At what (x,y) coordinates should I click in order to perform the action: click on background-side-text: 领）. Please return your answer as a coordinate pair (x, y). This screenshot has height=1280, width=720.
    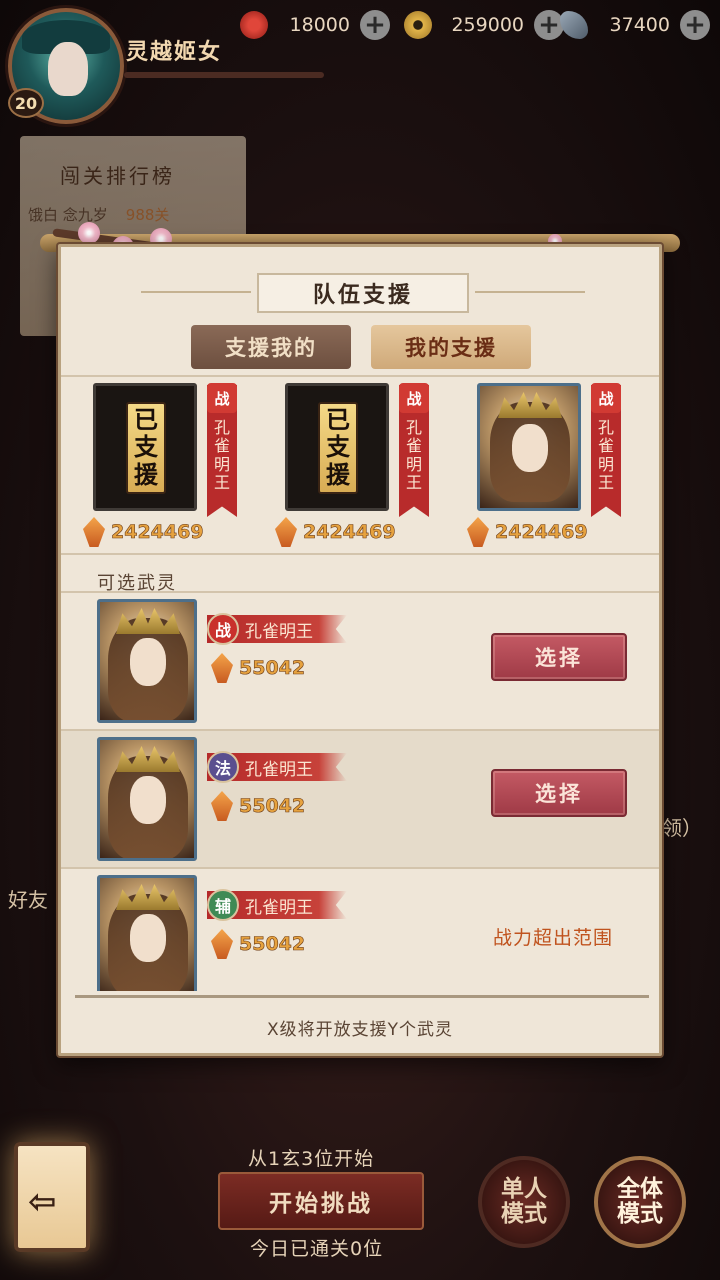
    Looking at the image, I should click on (682, 828).